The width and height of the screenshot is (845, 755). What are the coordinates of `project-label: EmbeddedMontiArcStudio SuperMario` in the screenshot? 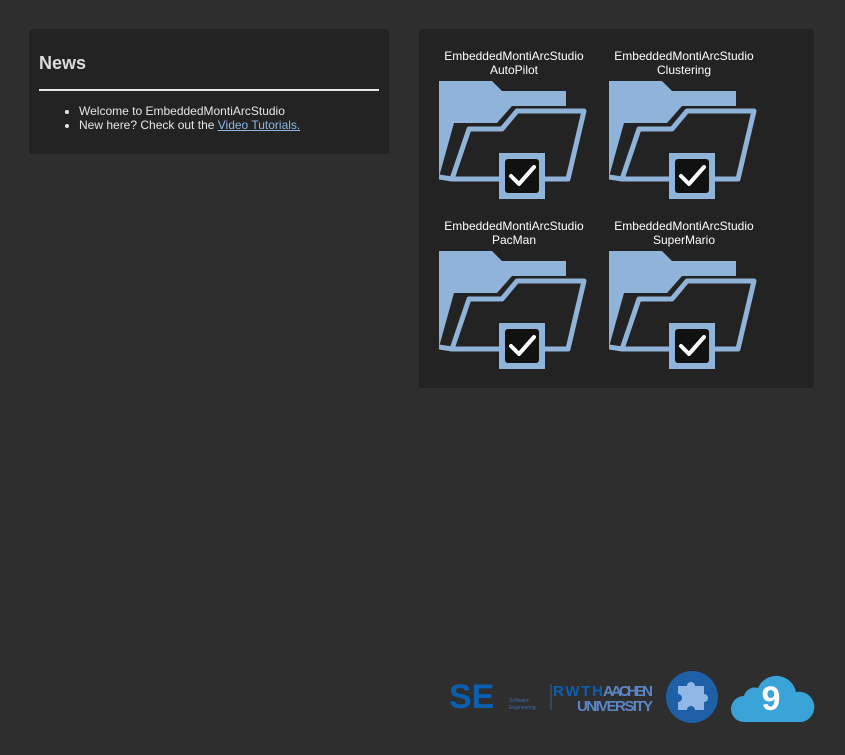 It's located at (684, 233).